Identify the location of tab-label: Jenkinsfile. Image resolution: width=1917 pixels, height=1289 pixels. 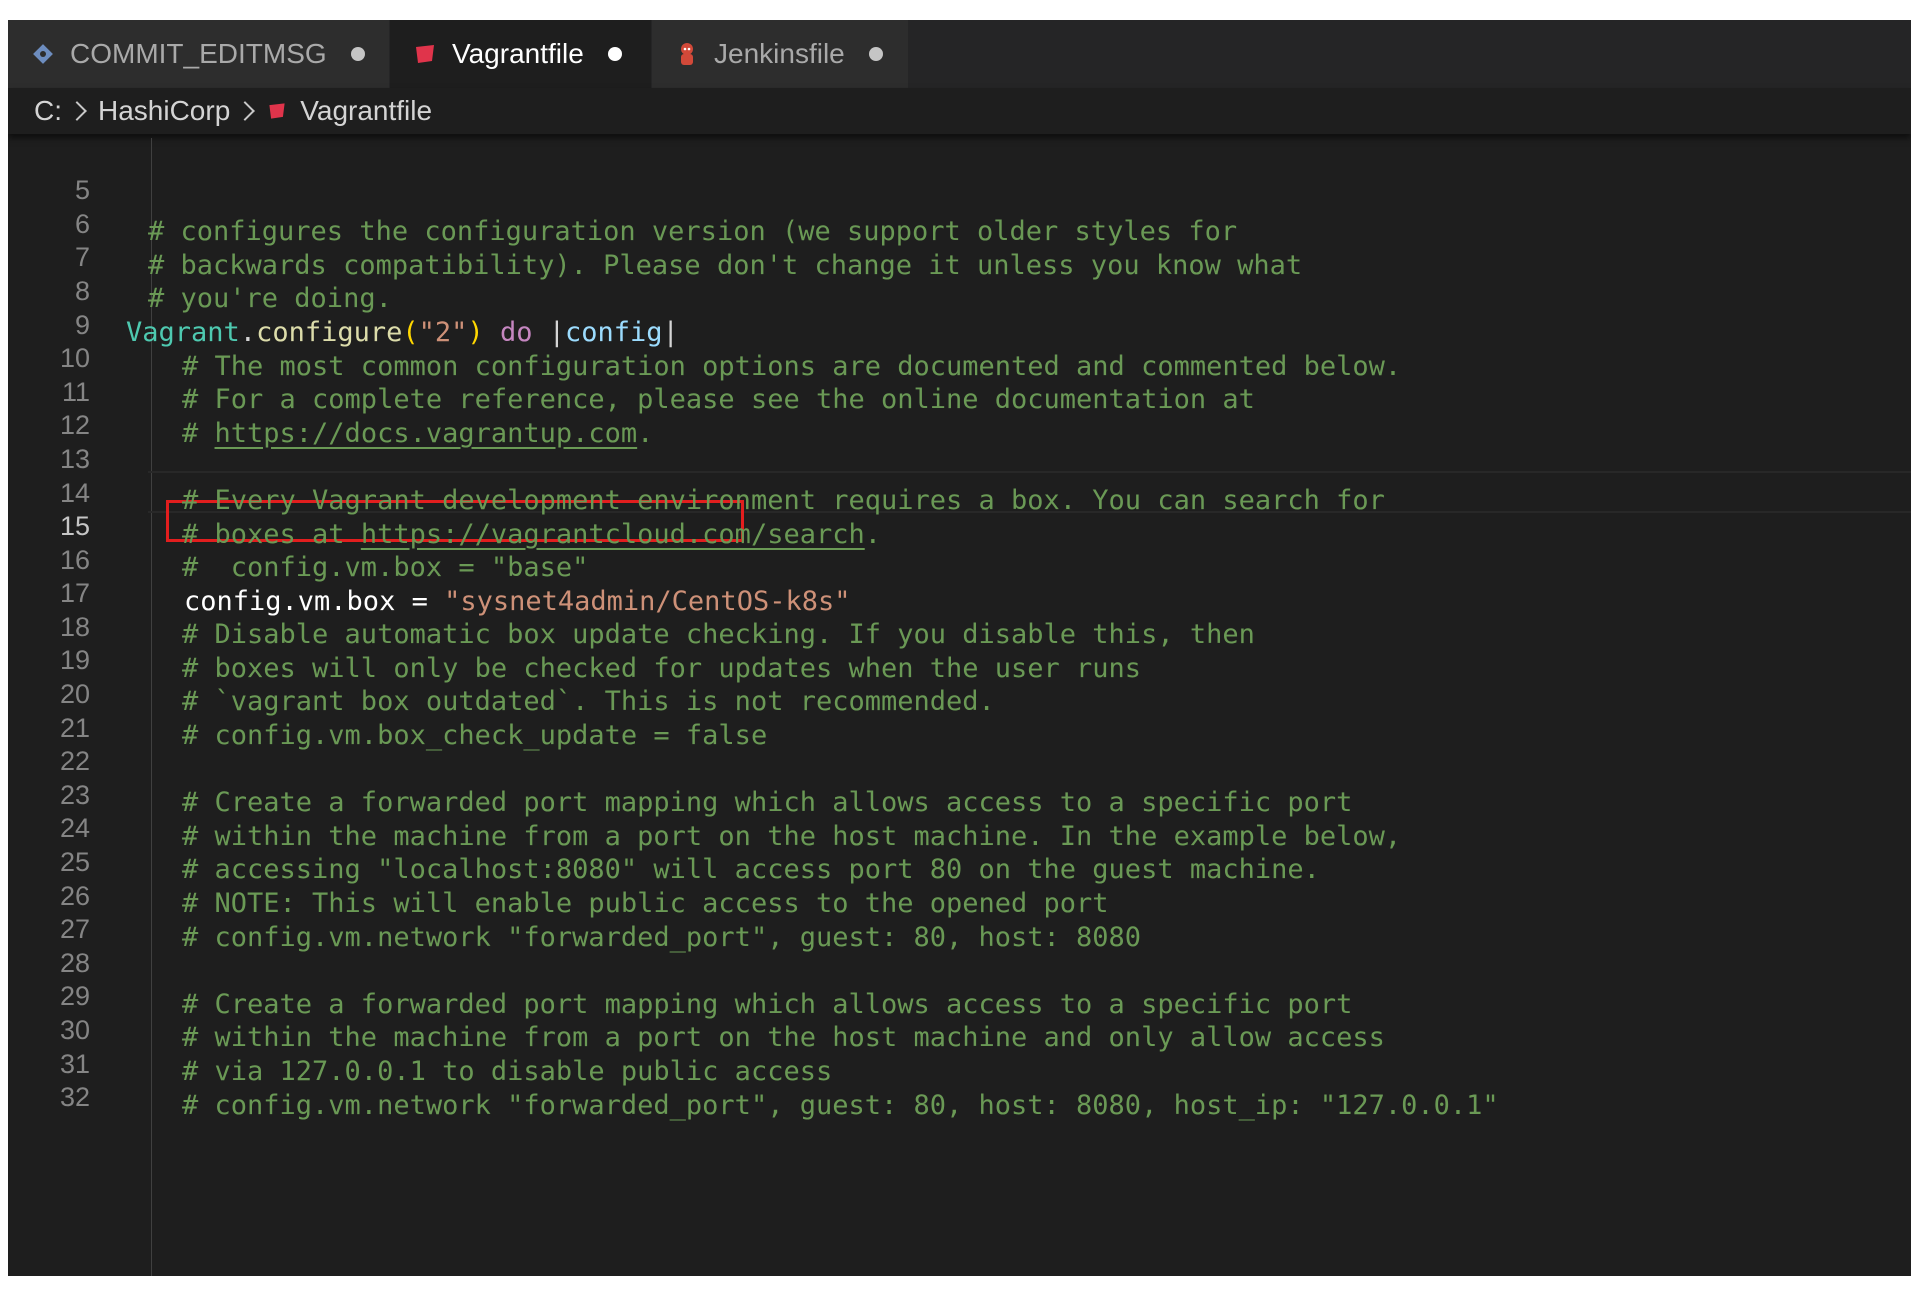
(779, 53).